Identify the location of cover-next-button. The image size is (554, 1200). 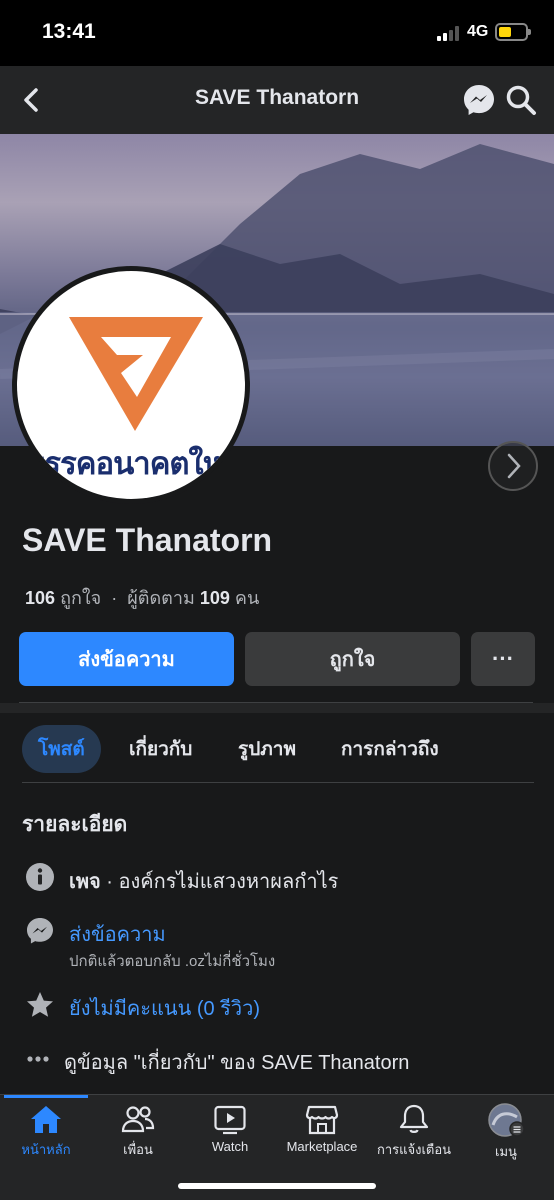
(513, 466).